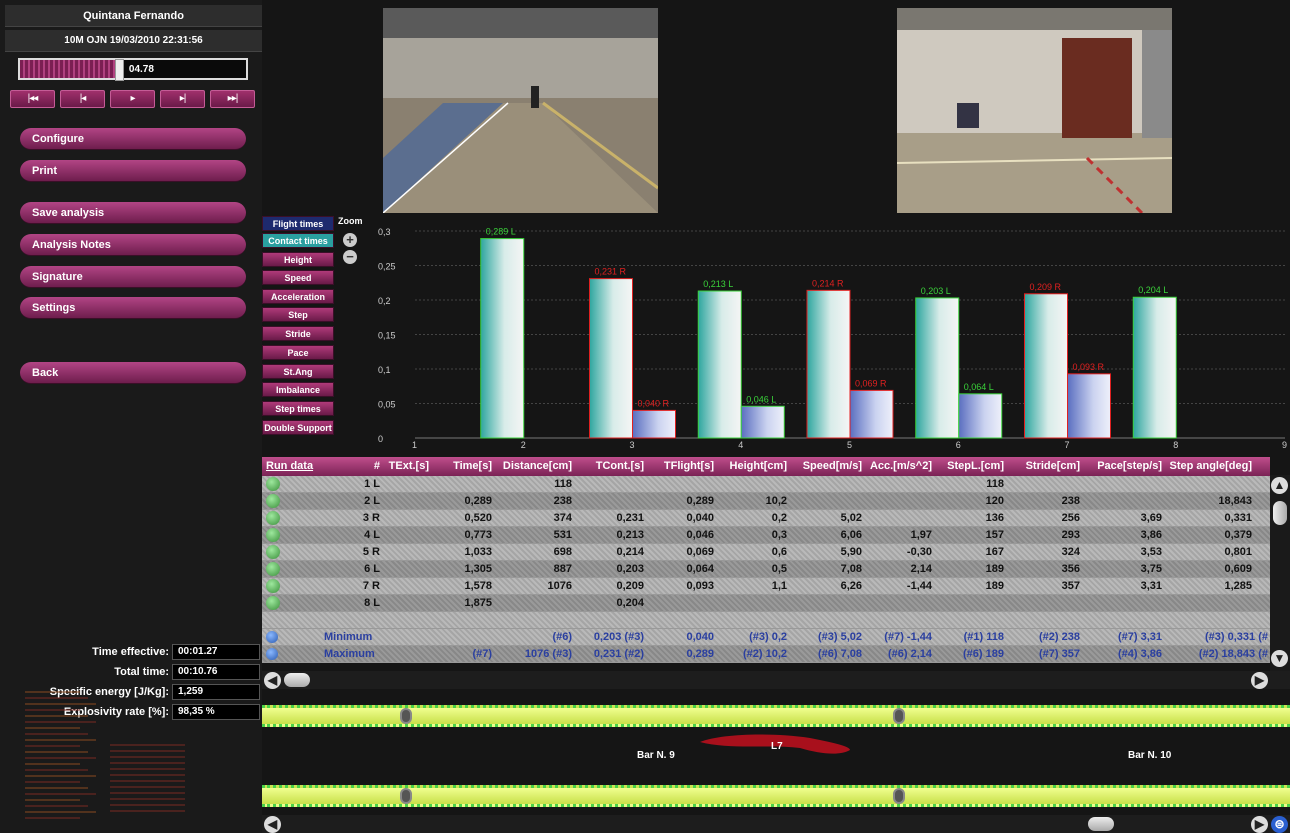  Describe the element at coordinates (82, 99) in the screenshot. I see `step-back-button: |◂` at that location.